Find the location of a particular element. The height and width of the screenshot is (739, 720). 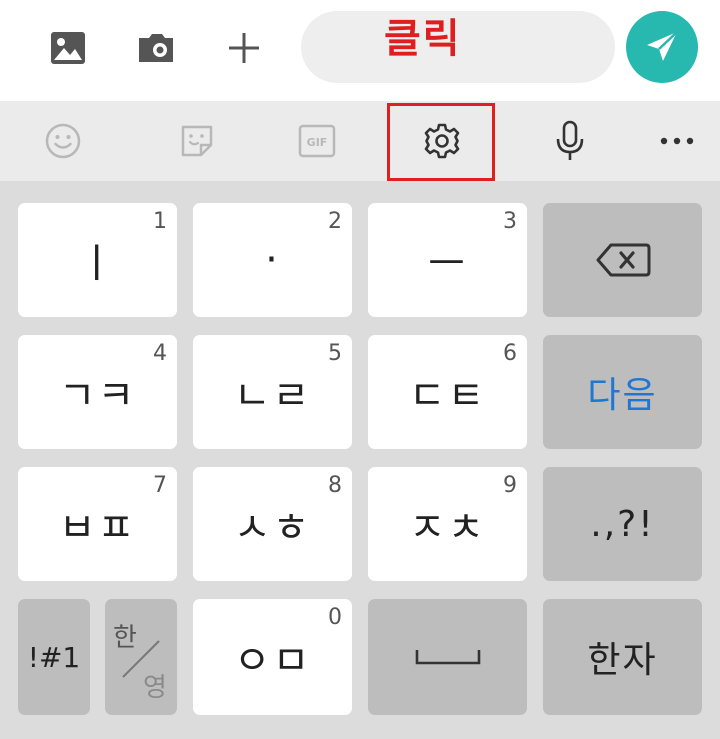

more-icon is located at coordinates (677, 141).